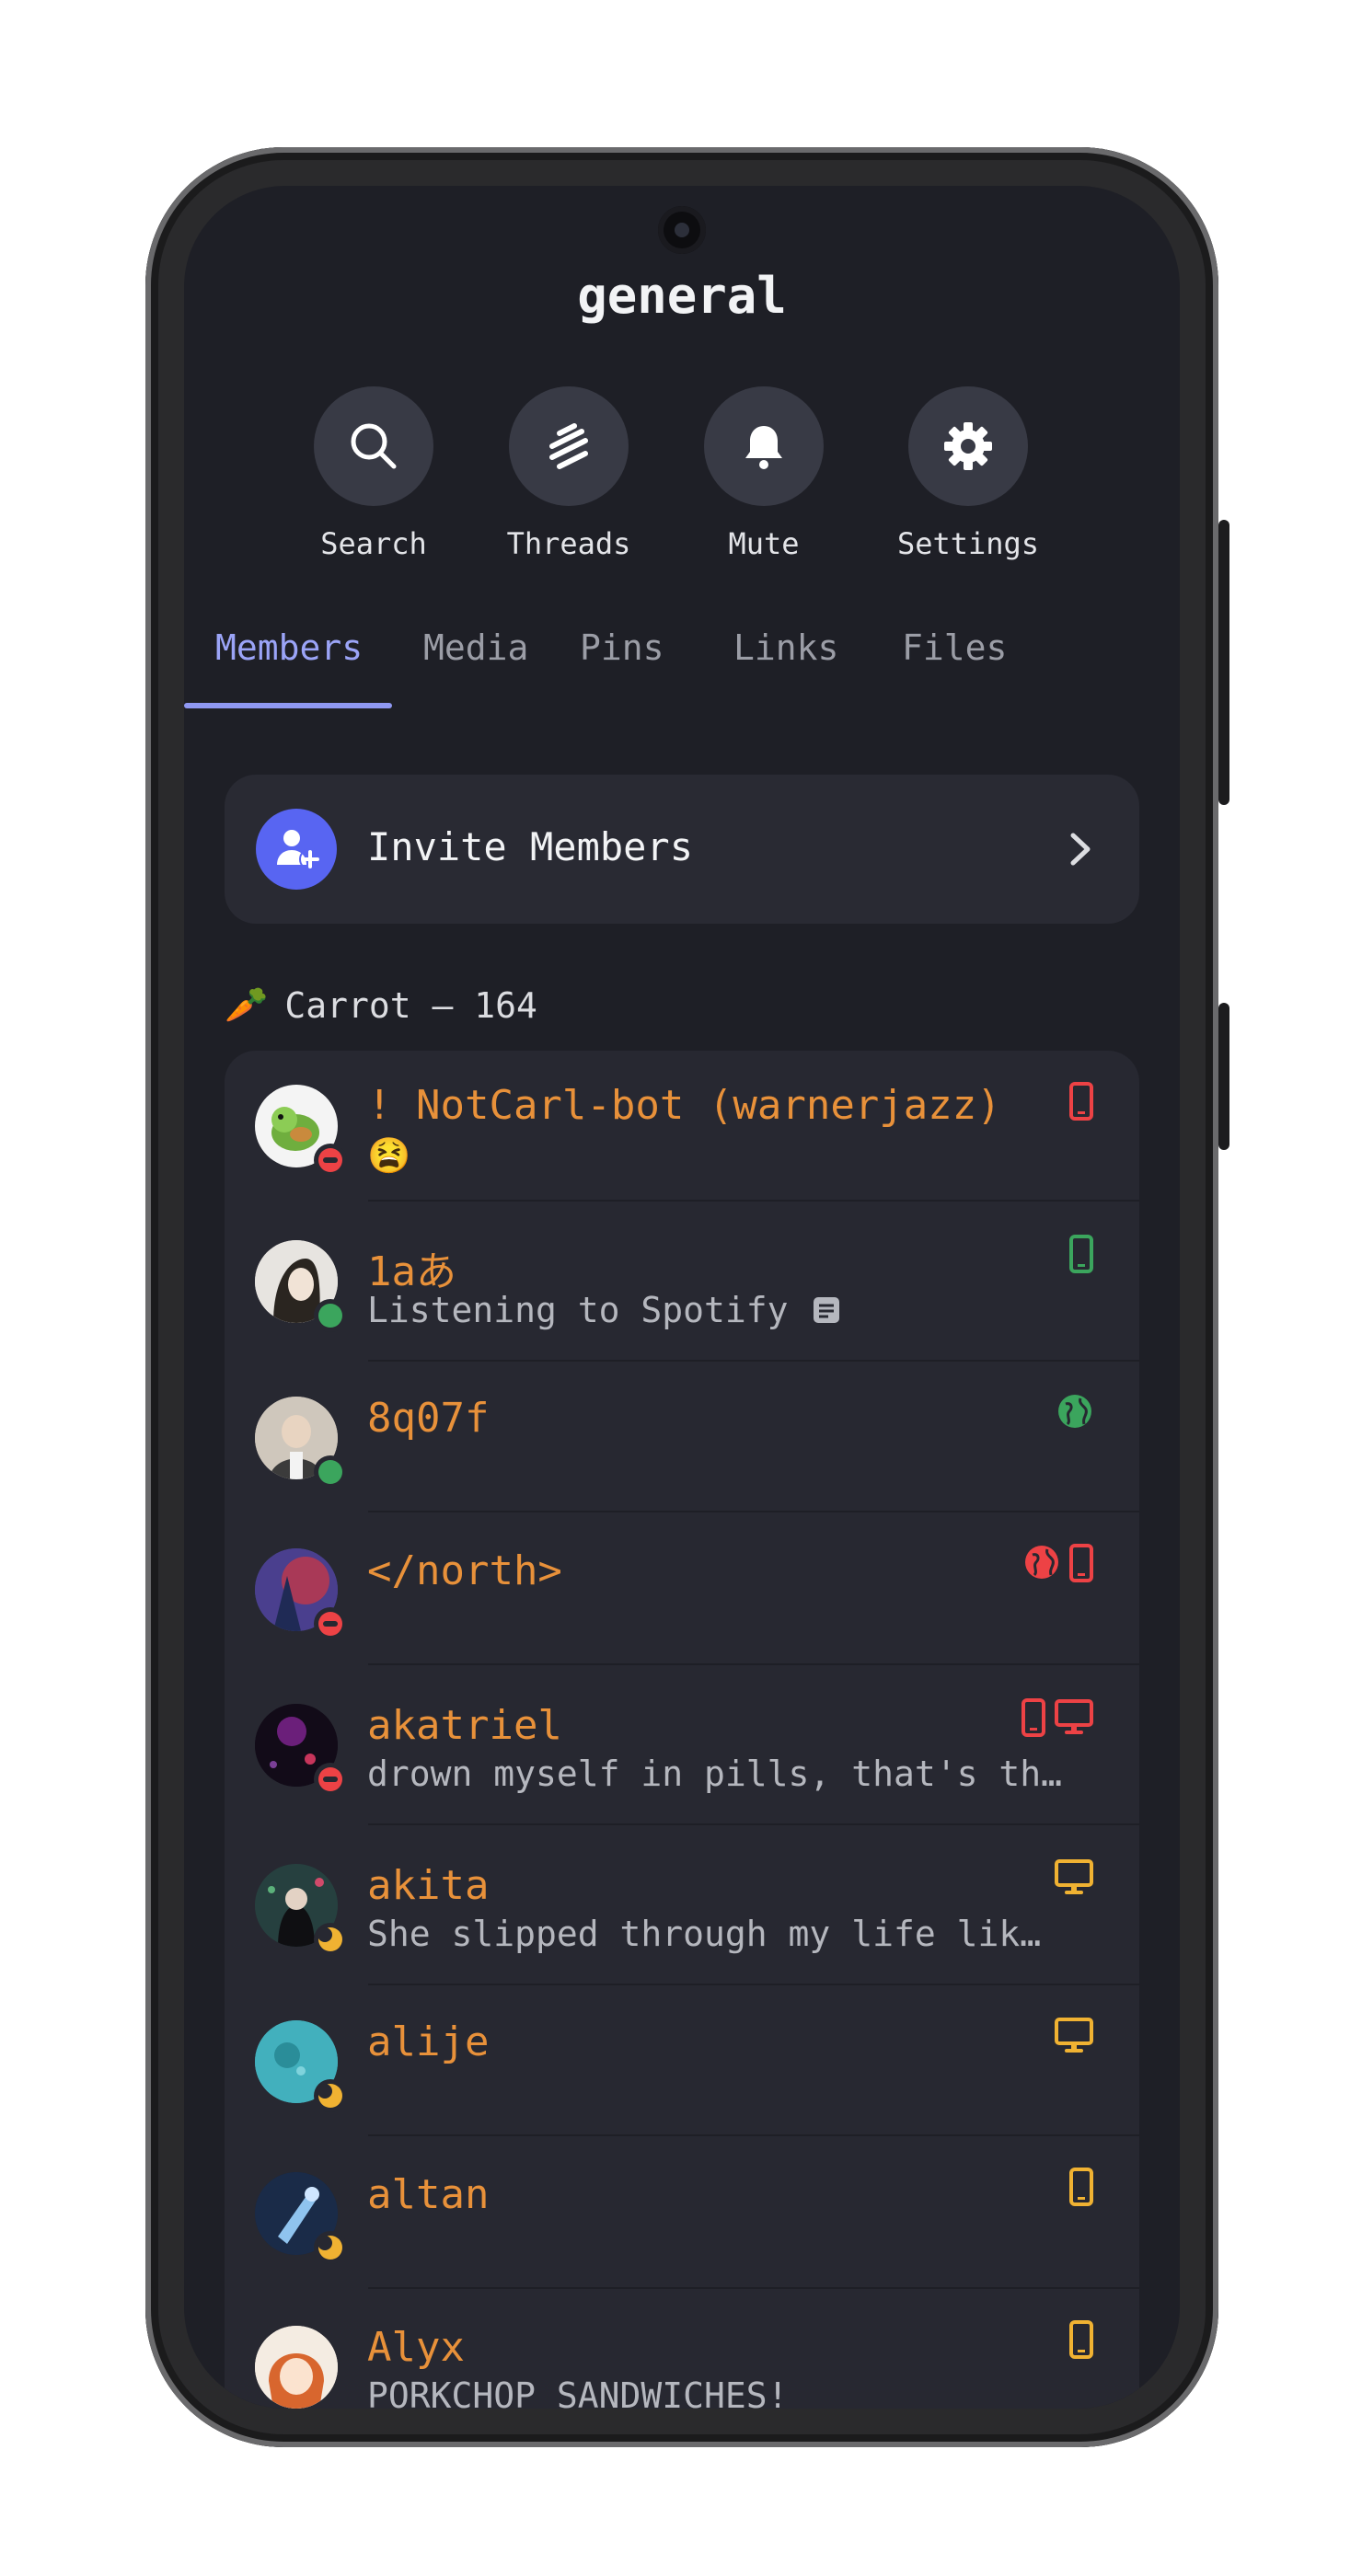 This screenshot has width=1362, height=2576. Describe the element at coordinates (622, 647) in the screenshot. I see `tab-pins: Pins` at that location.